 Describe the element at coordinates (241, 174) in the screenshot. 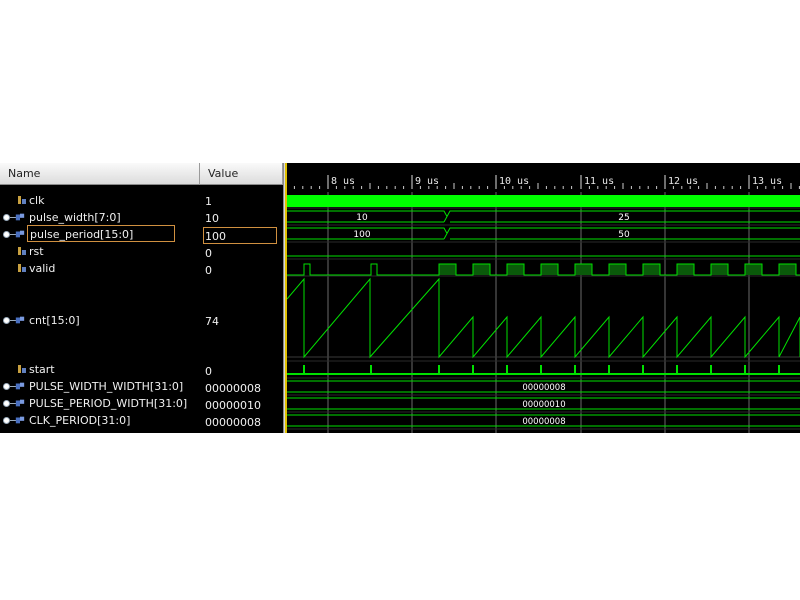

I see `value-column-header: Value` at that location.